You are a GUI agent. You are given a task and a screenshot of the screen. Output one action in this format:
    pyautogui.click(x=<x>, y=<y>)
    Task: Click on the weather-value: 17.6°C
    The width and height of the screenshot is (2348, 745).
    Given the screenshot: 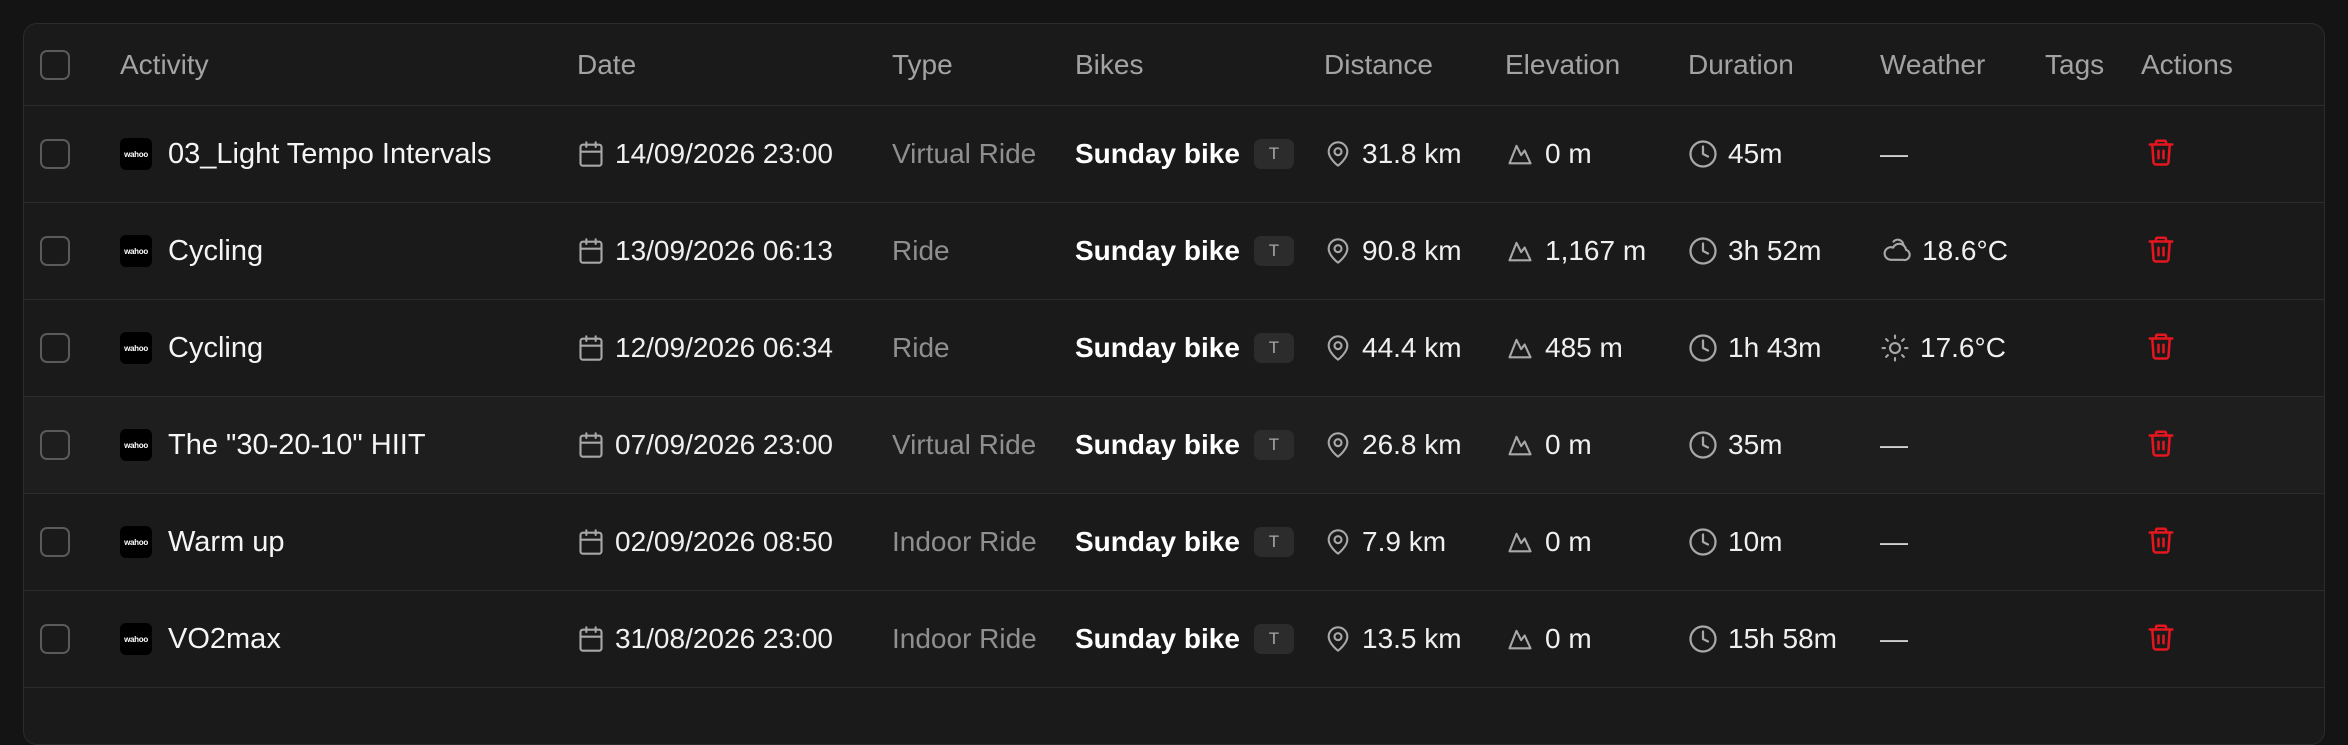 What is the action you would take?
    pyautogui.click(x=1963, y=347)
    